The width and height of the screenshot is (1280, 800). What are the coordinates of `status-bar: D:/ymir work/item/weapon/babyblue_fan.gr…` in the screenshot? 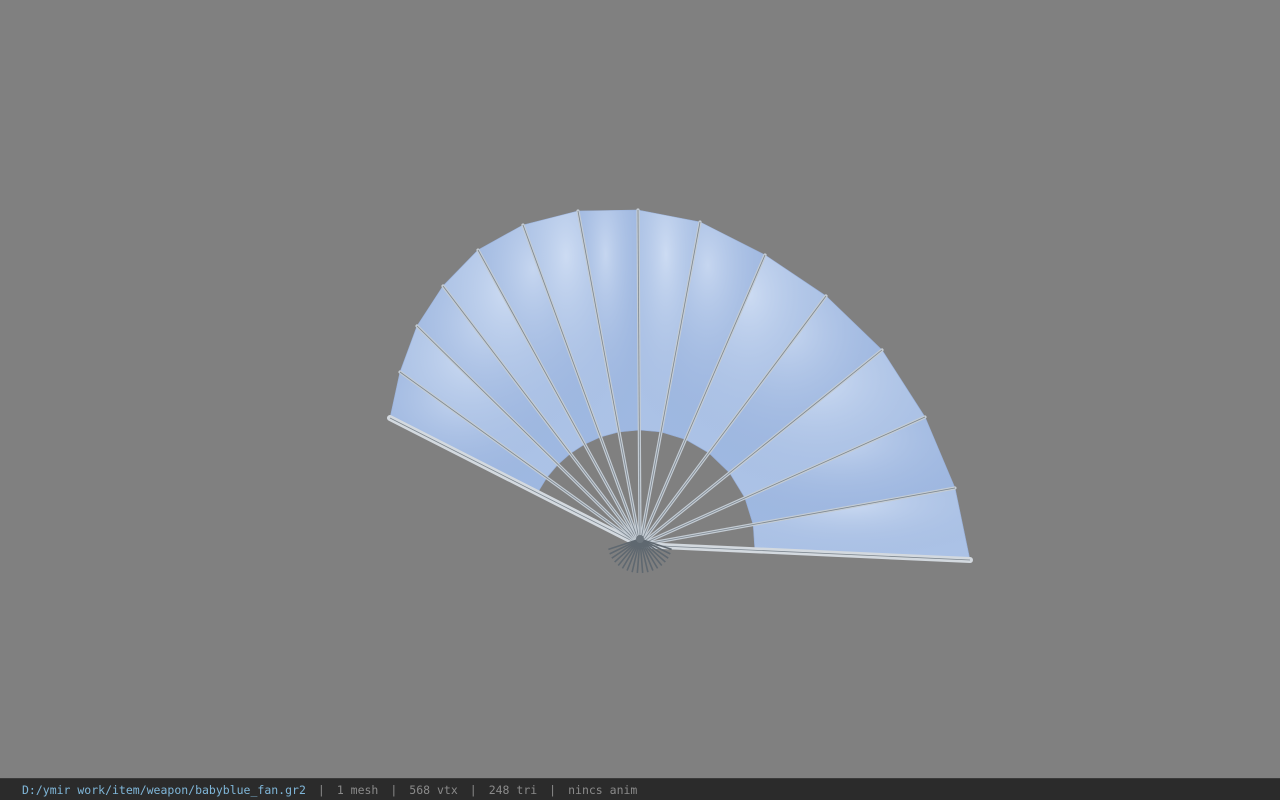 It's located at (640, 789).